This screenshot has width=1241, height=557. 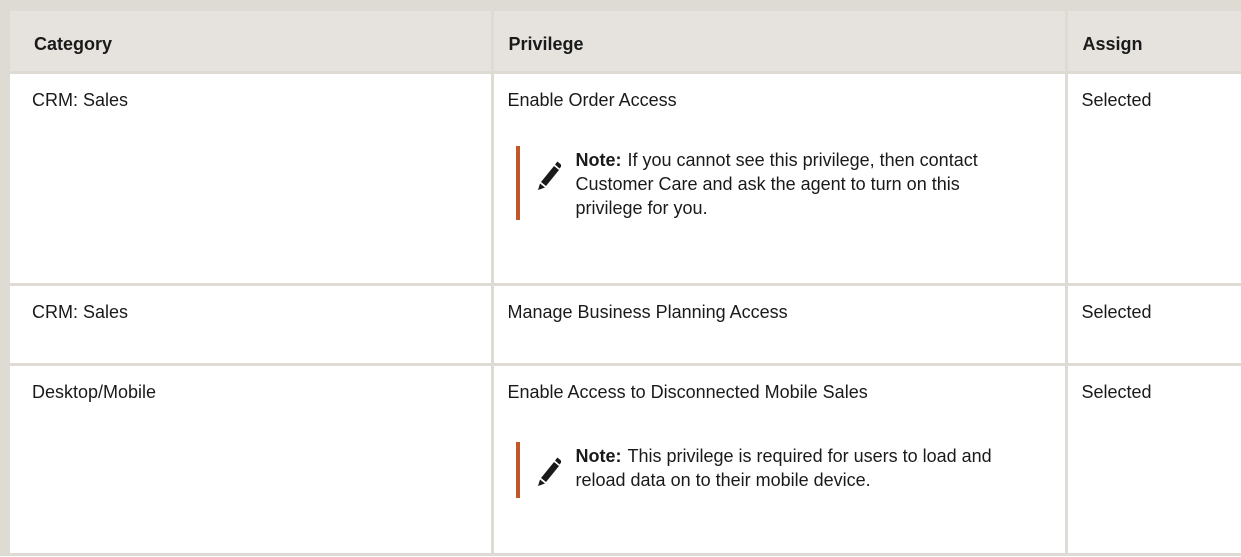 What do you see at coordinates (779, 324) in the screenshot?
I see `privilege-cell: Manage Business Planning Access` at bounding box center [779, 324].